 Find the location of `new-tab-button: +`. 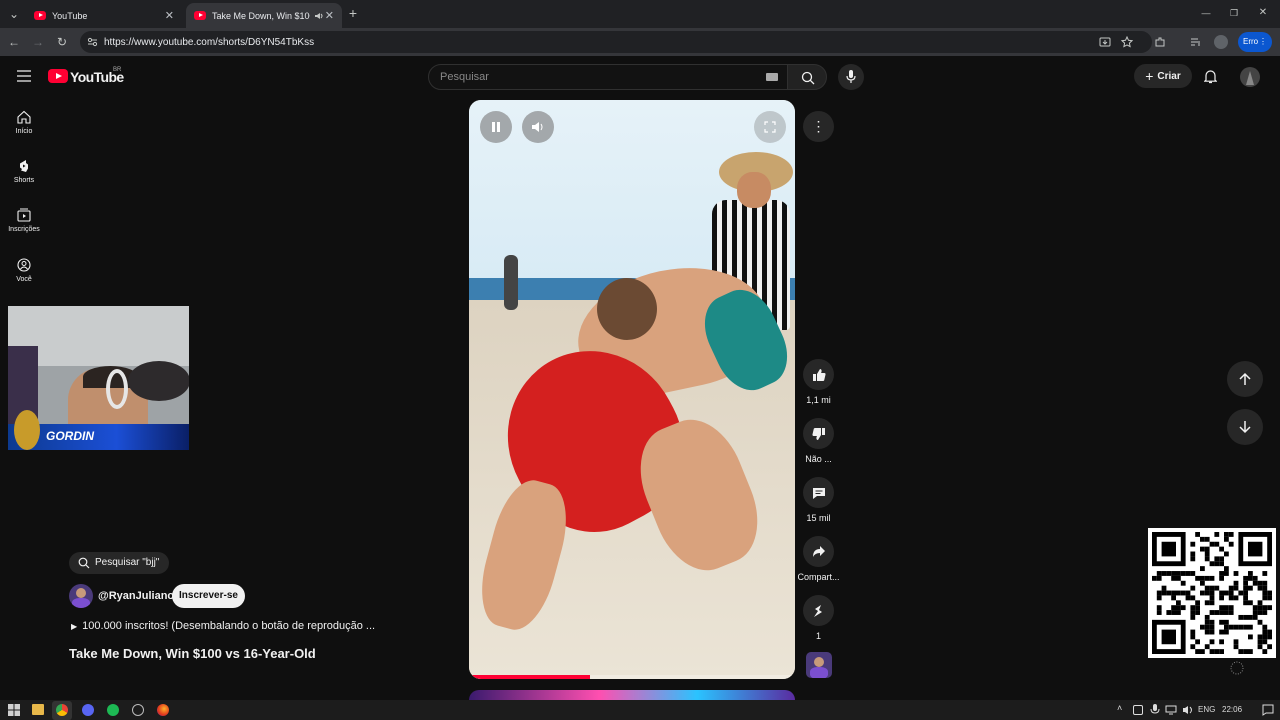

new-tab-button: + is located at coordinates (353, 13).